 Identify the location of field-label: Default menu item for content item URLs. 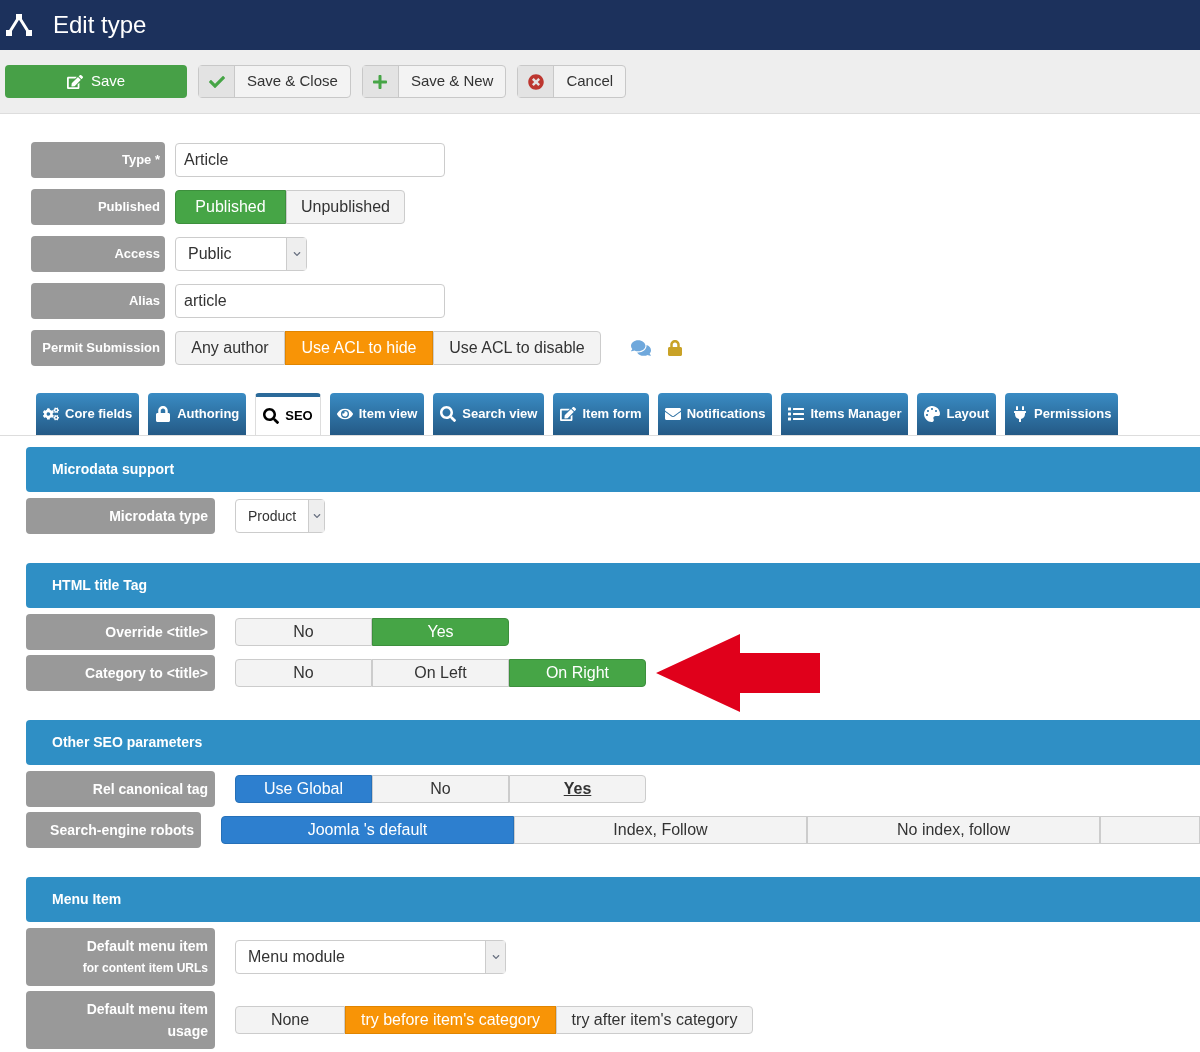
(120, 957).